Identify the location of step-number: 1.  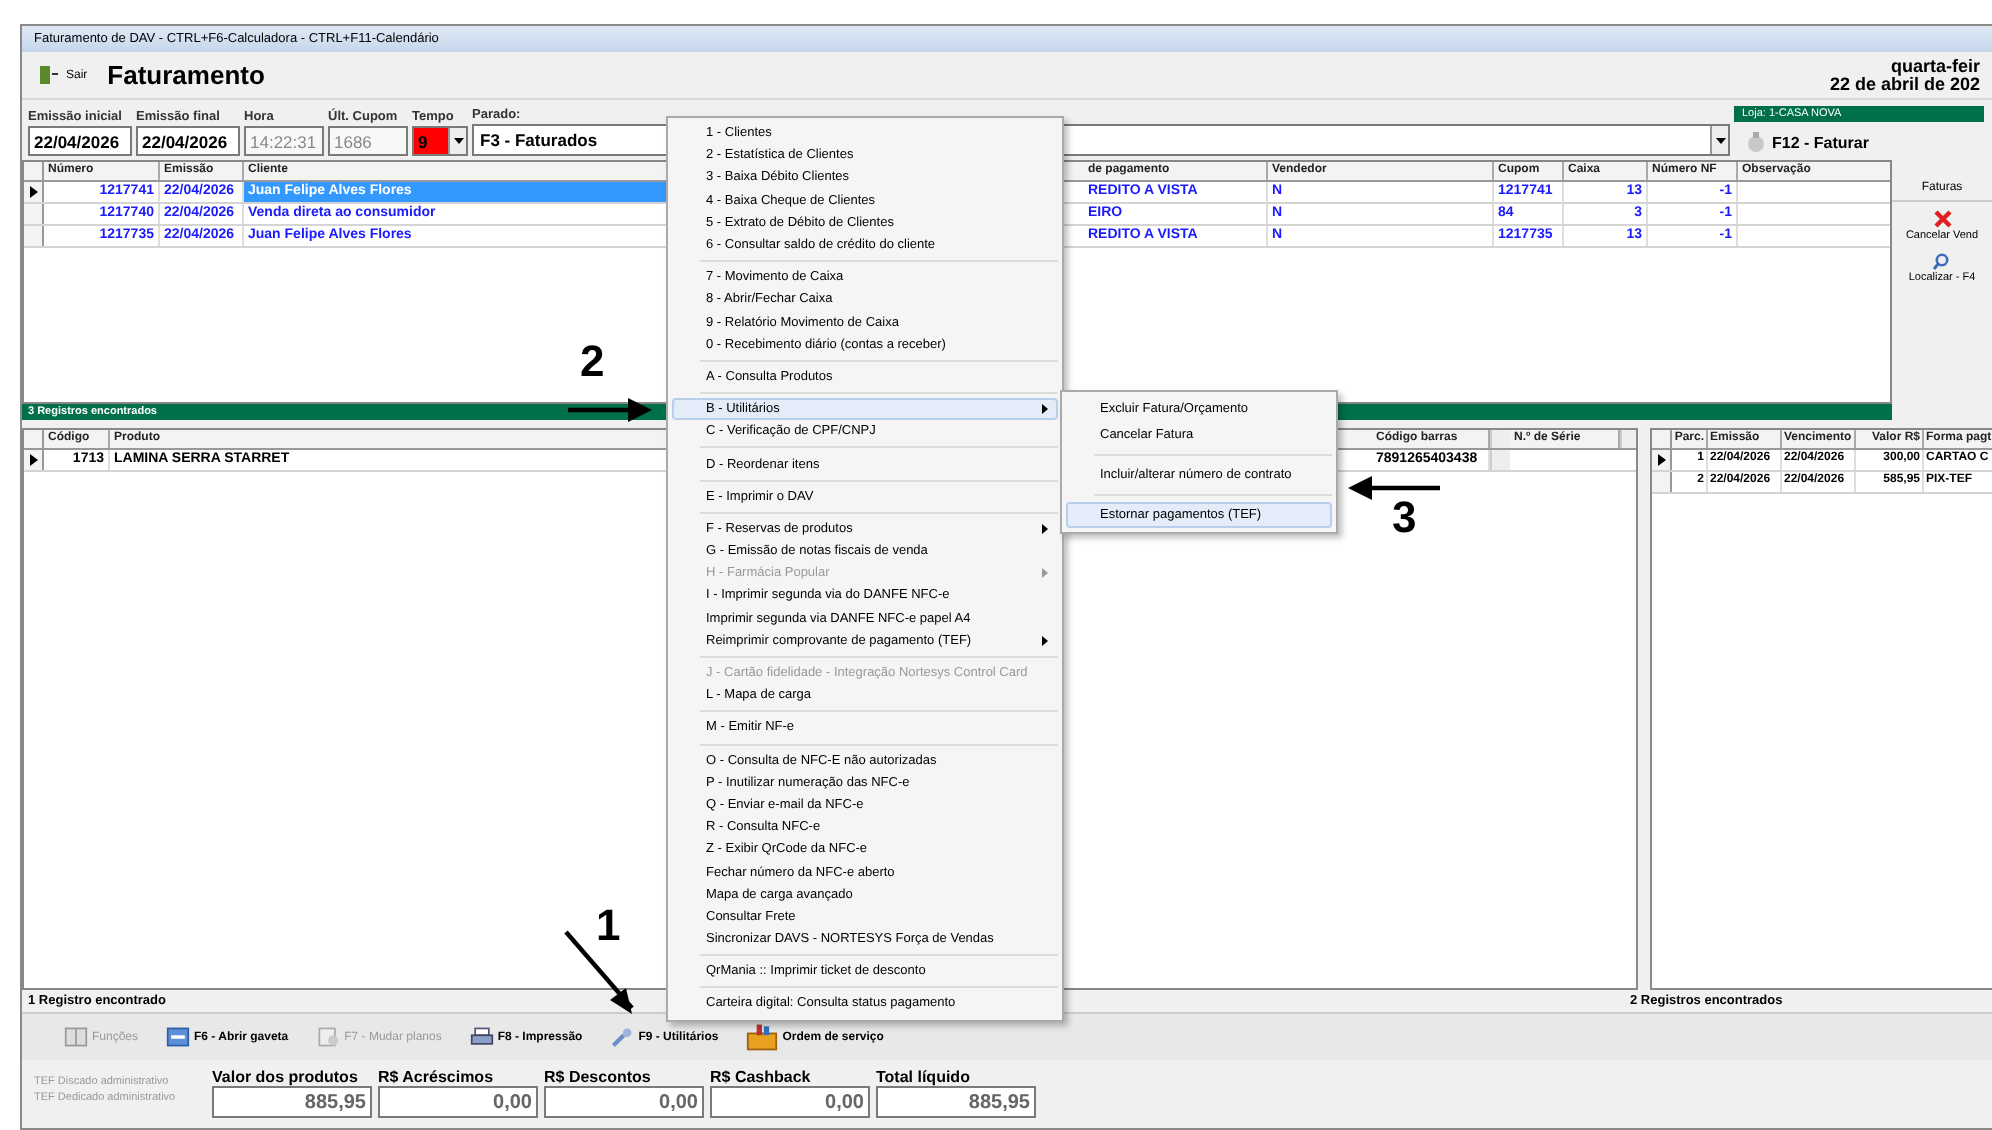
(608, 926).